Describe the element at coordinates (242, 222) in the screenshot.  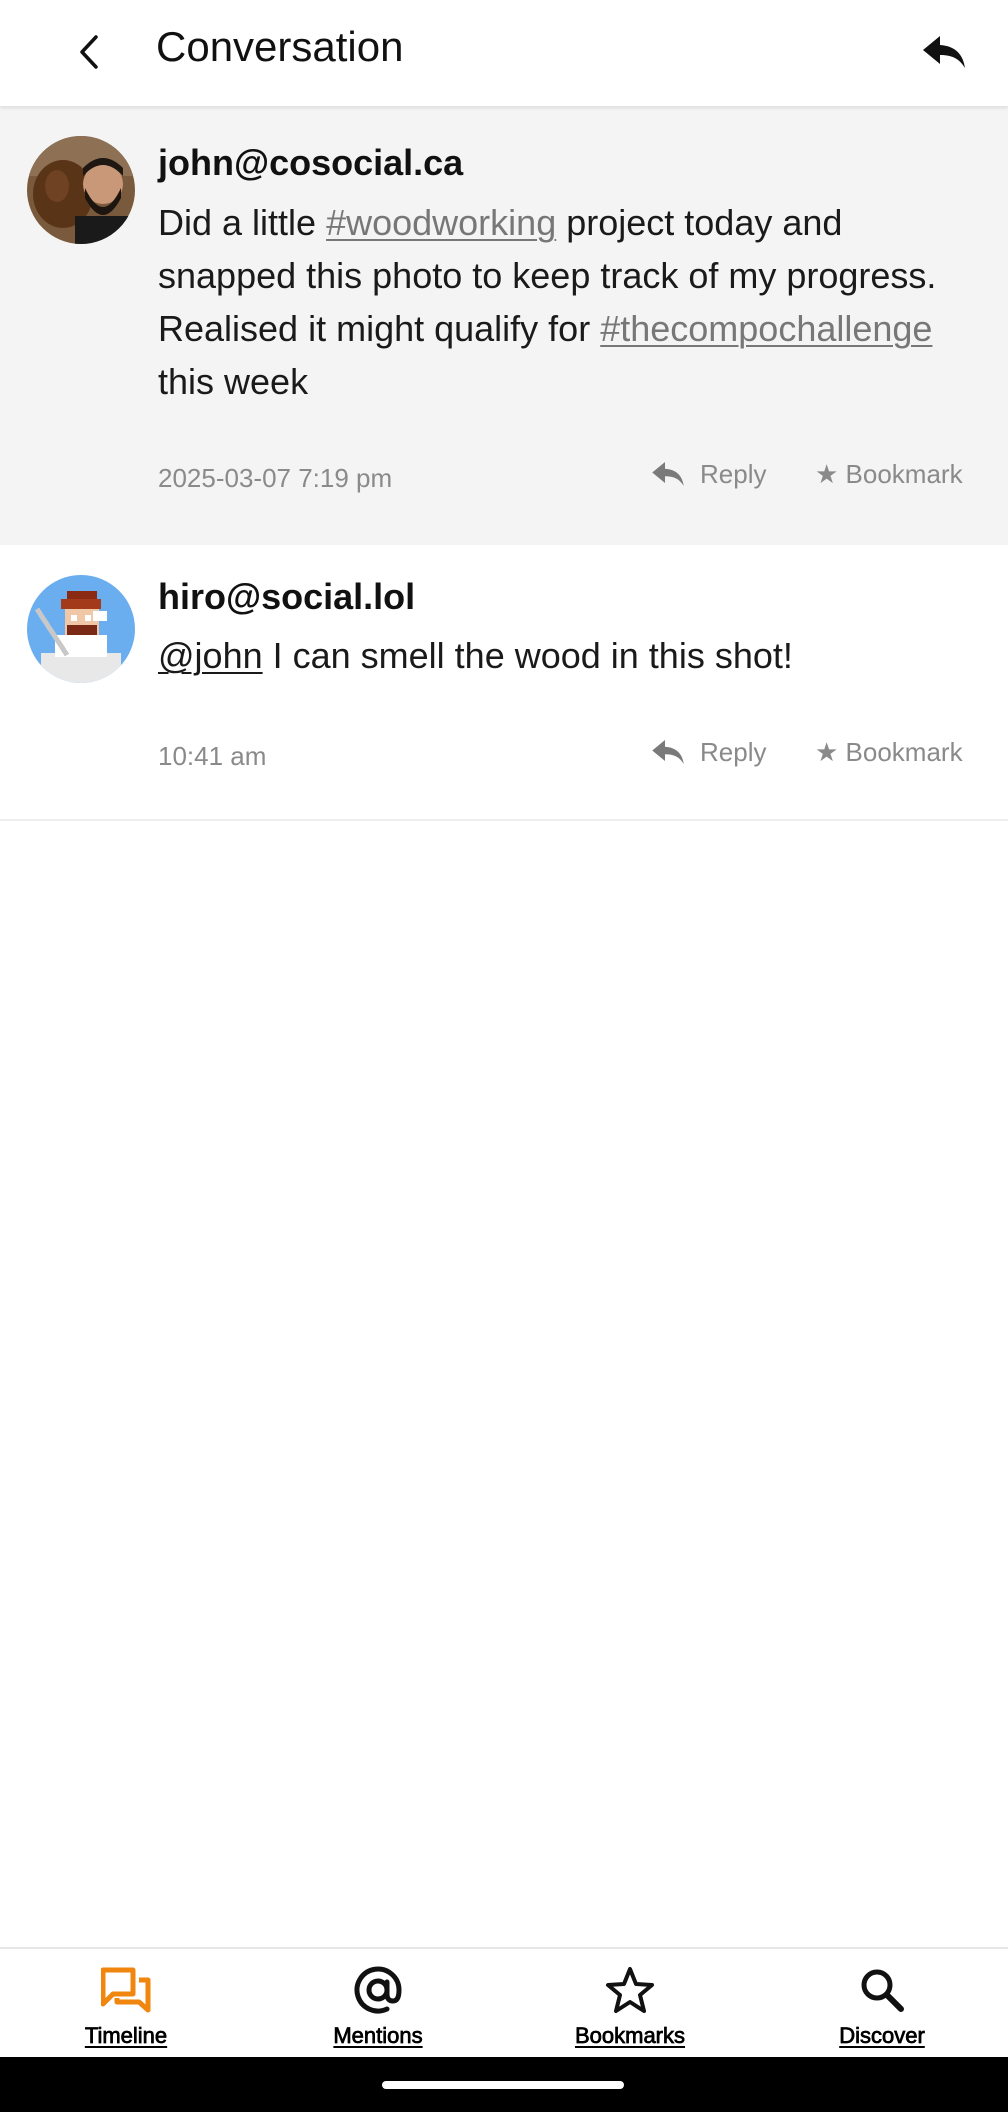
I see `content-text: Did a little` at that location.